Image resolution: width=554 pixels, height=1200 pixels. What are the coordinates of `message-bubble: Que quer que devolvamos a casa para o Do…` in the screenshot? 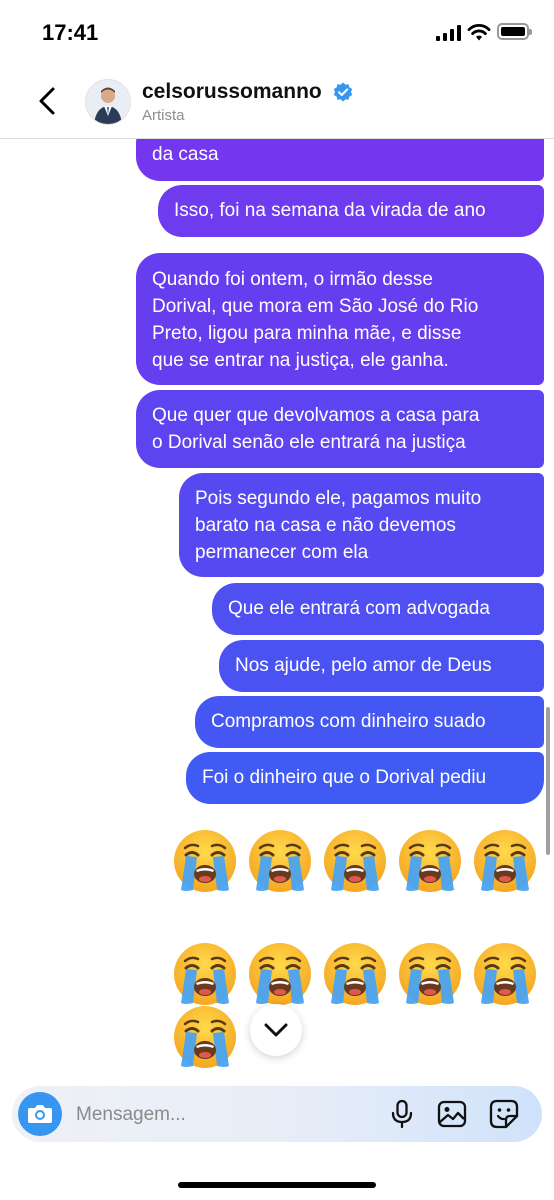 It's located at (340, 429).